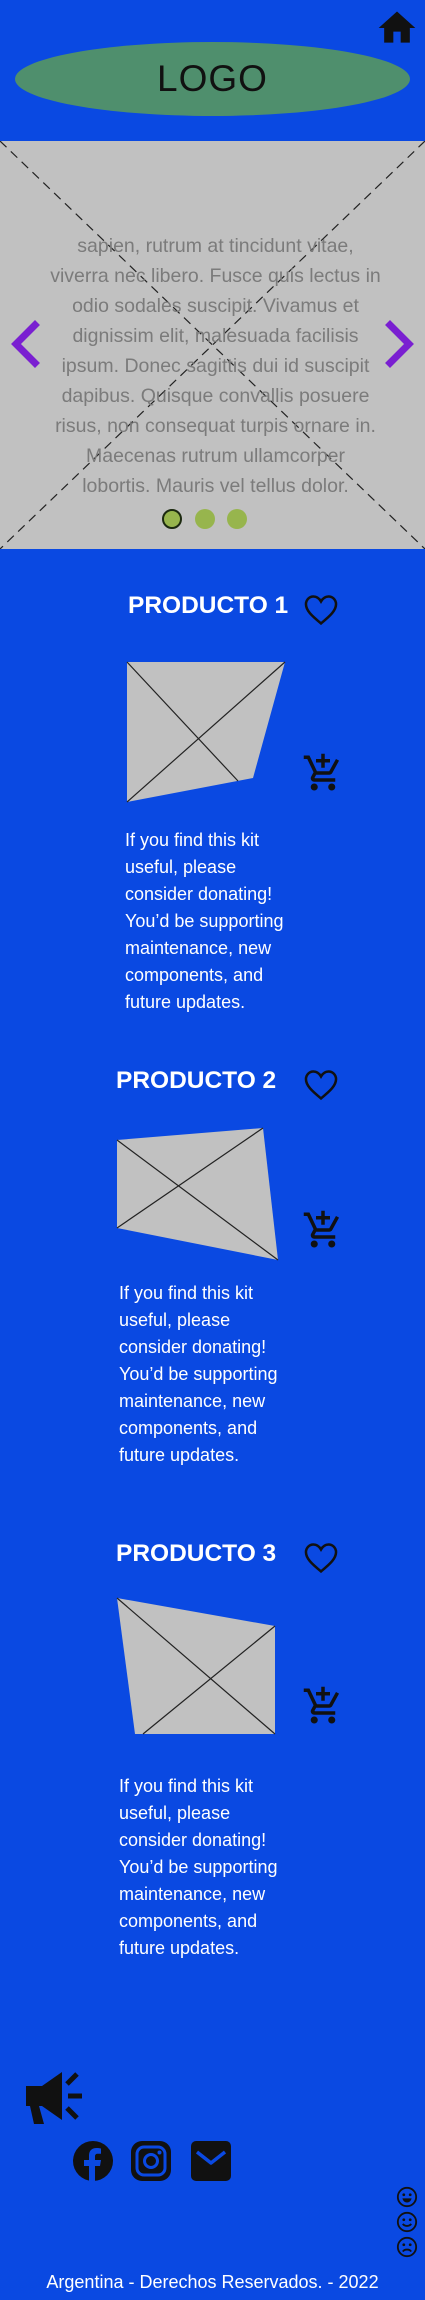 Image resolution: width=425 pixels, height=2300 pixels. What do you see at coordinates (407, 2222) in the screenshot?
I see `smile-face-icon` at bounding box center [407, 2222].